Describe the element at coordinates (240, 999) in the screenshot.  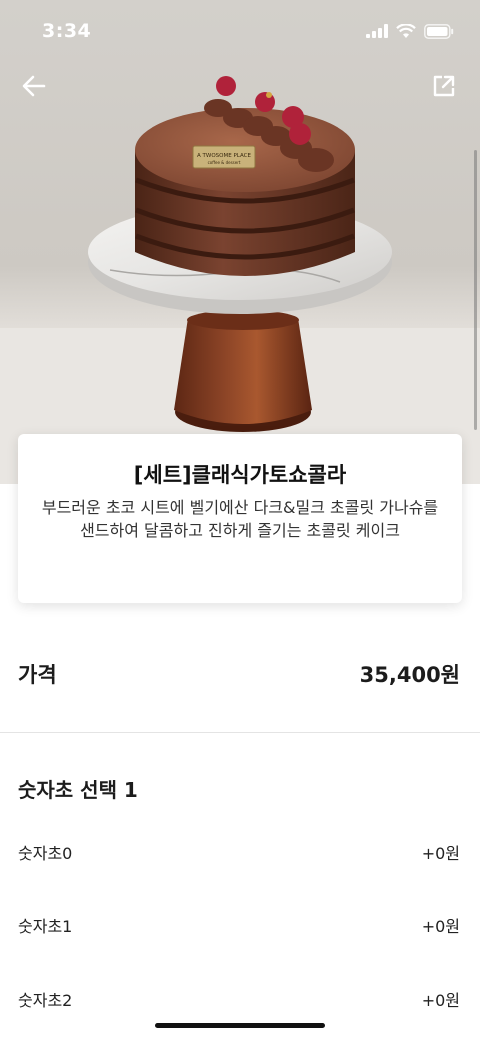
I see `option-item: 숫자초2 +0원` at that location.